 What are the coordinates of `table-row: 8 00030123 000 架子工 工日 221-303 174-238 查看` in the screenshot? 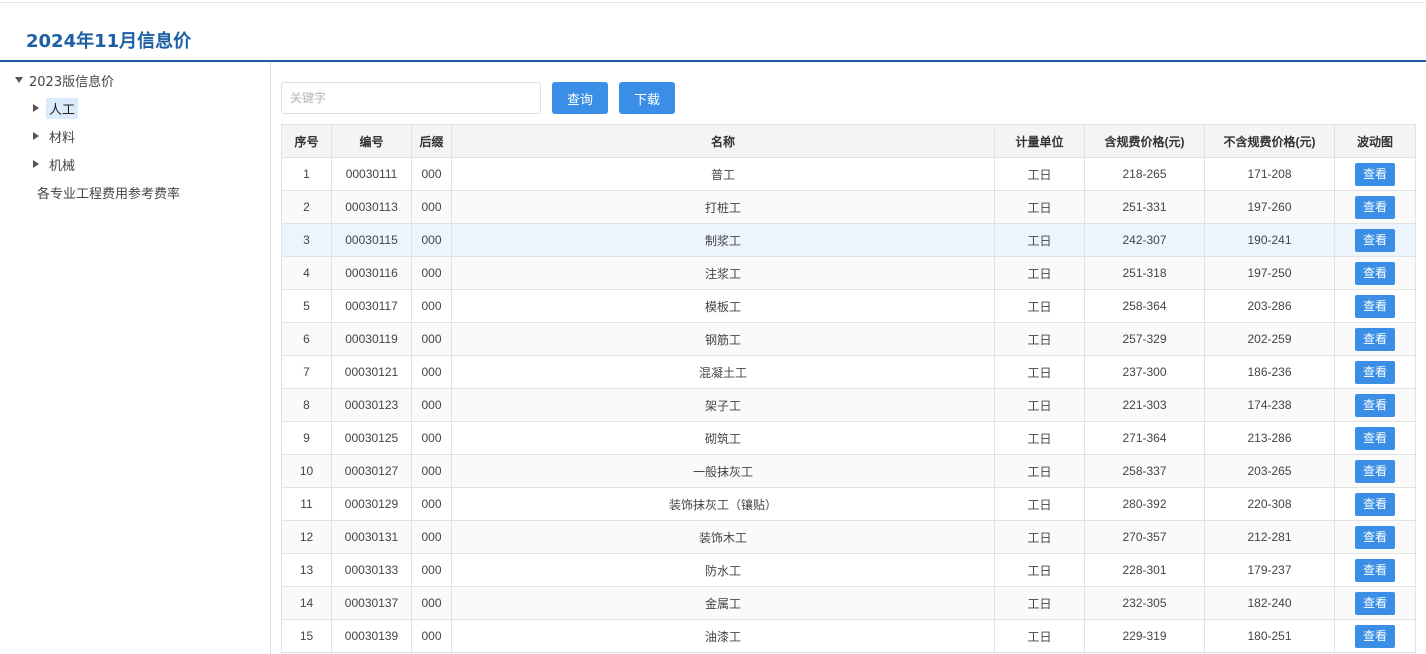 It's located at (848, 405).